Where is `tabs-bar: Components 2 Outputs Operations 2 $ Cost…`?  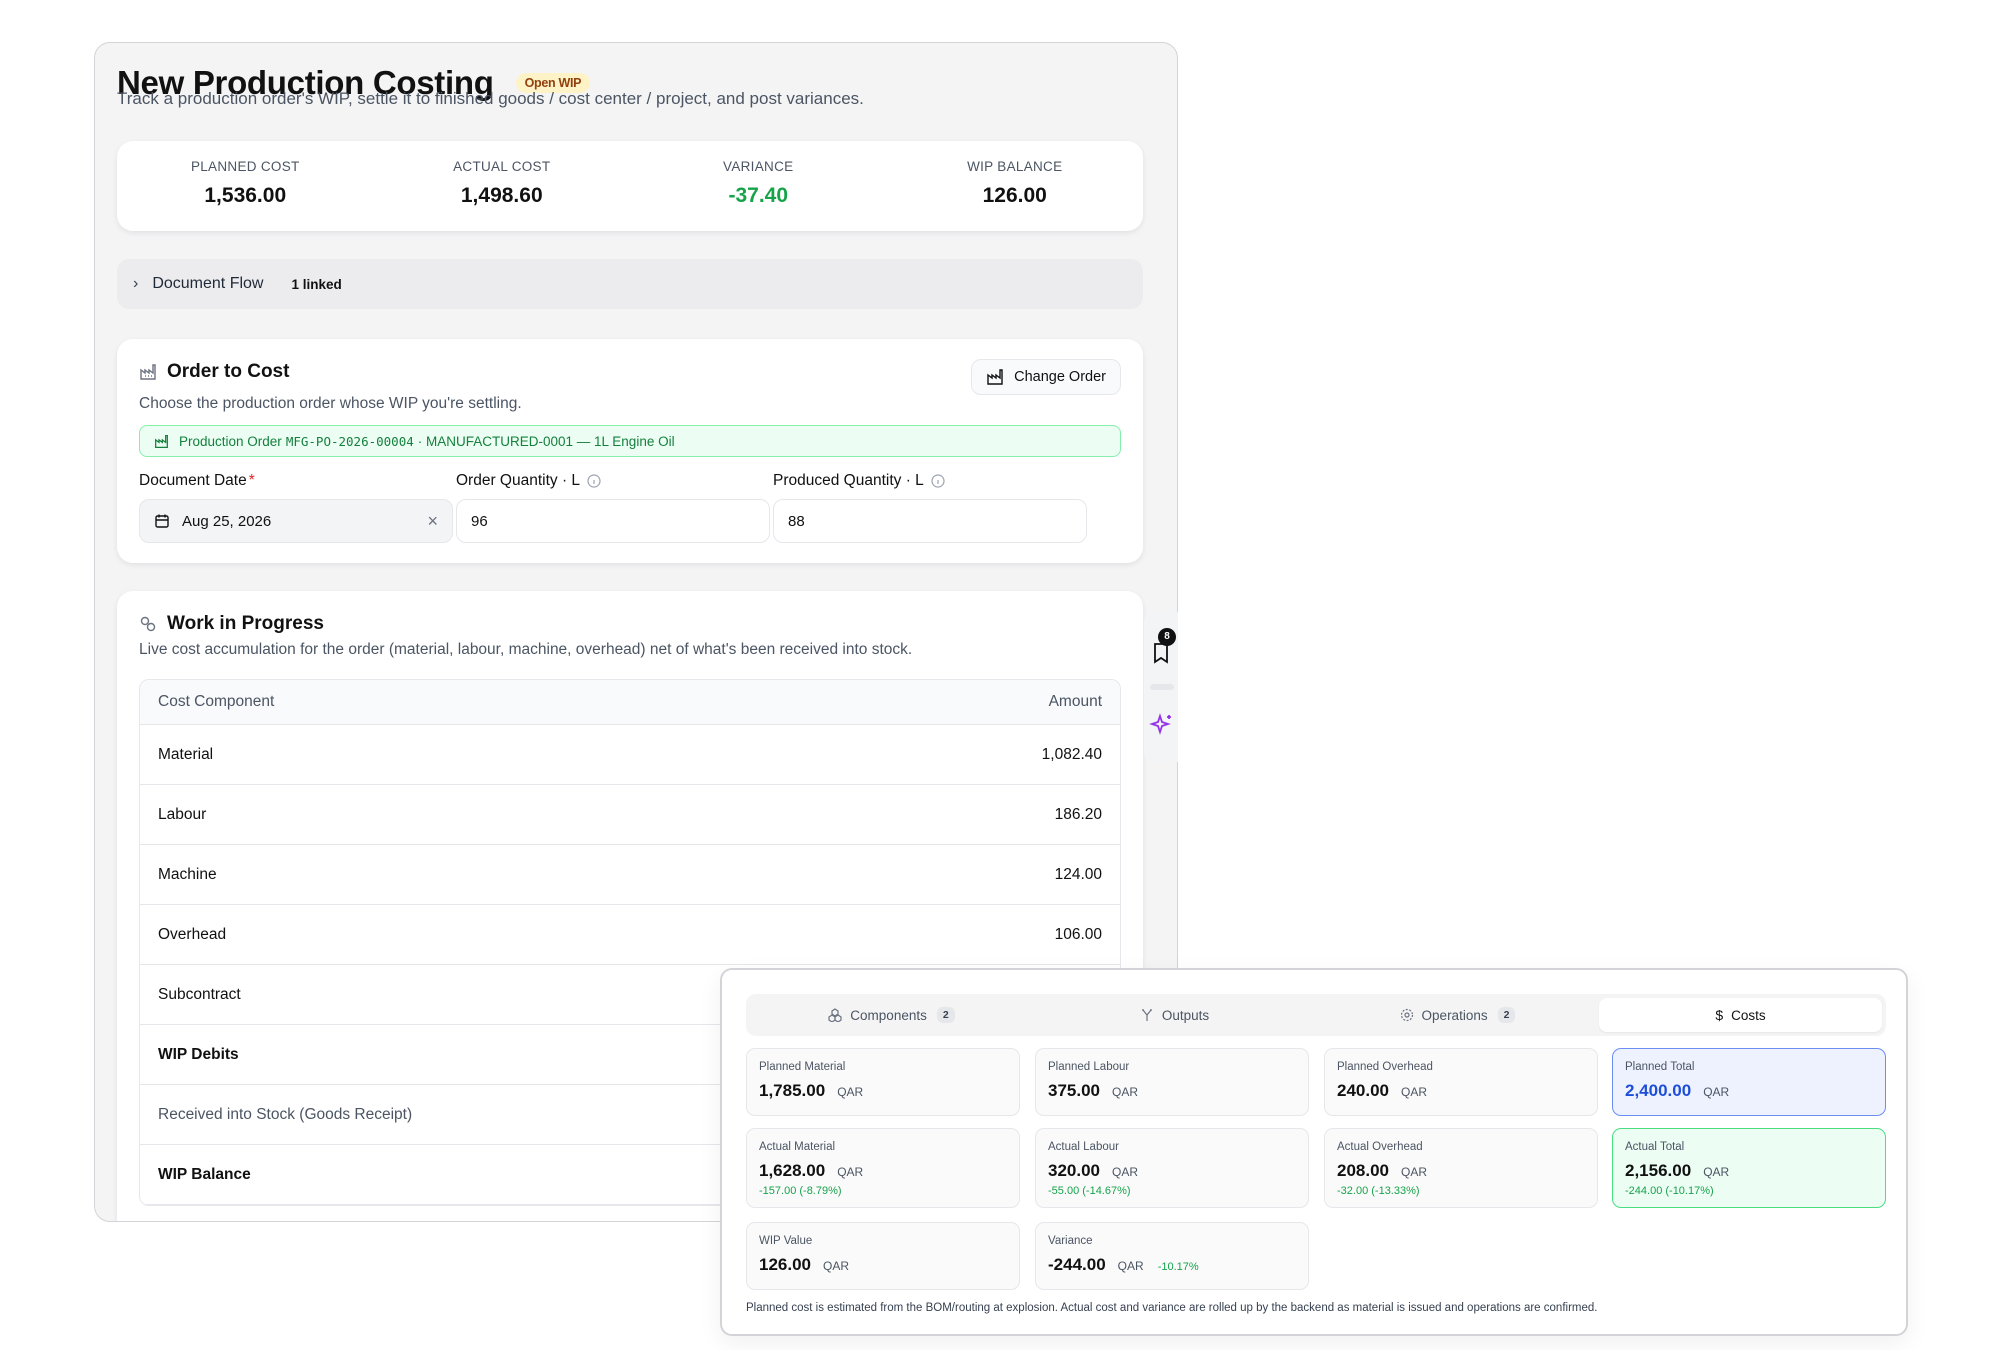 tabs-bar: Components 2 Outputs Operations 2 $ Cost… is located at coordinates (1316, 1015).